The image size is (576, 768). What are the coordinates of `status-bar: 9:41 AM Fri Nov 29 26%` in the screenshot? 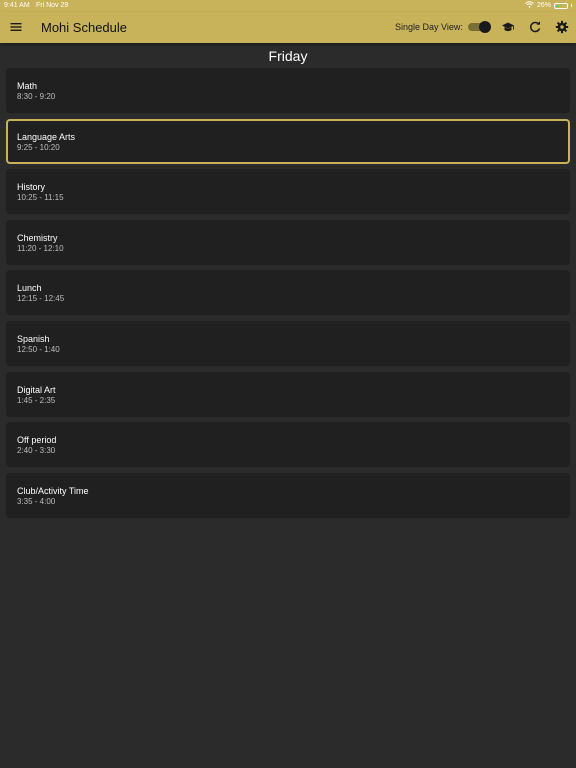 It's located at (288, 6).